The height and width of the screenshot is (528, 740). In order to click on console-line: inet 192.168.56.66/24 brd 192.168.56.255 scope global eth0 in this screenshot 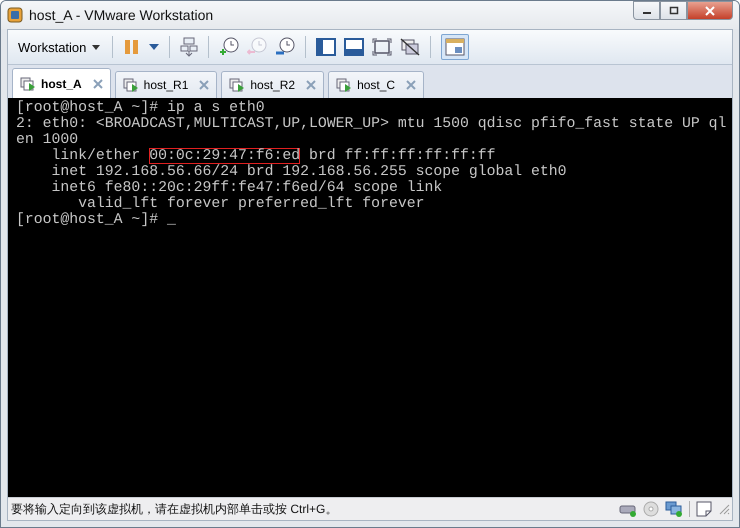, I will do `click(309, 172)`.